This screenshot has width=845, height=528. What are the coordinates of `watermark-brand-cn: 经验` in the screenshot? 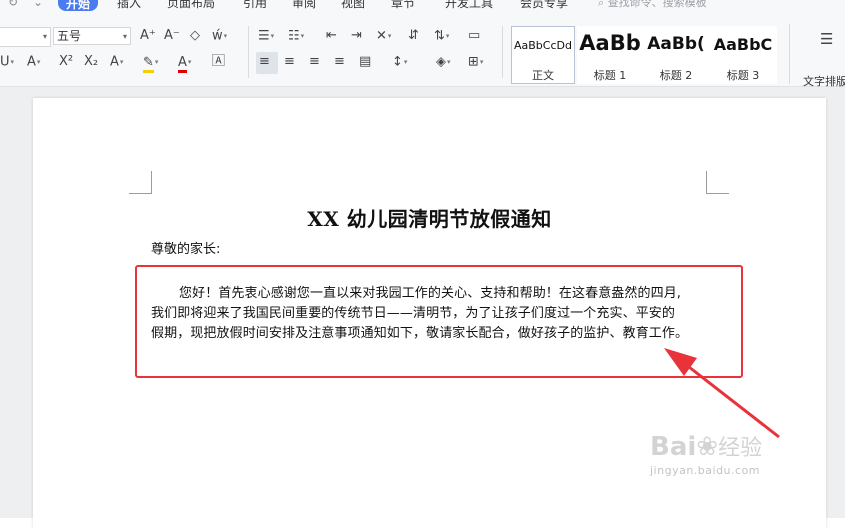 It's located at (740, 448).